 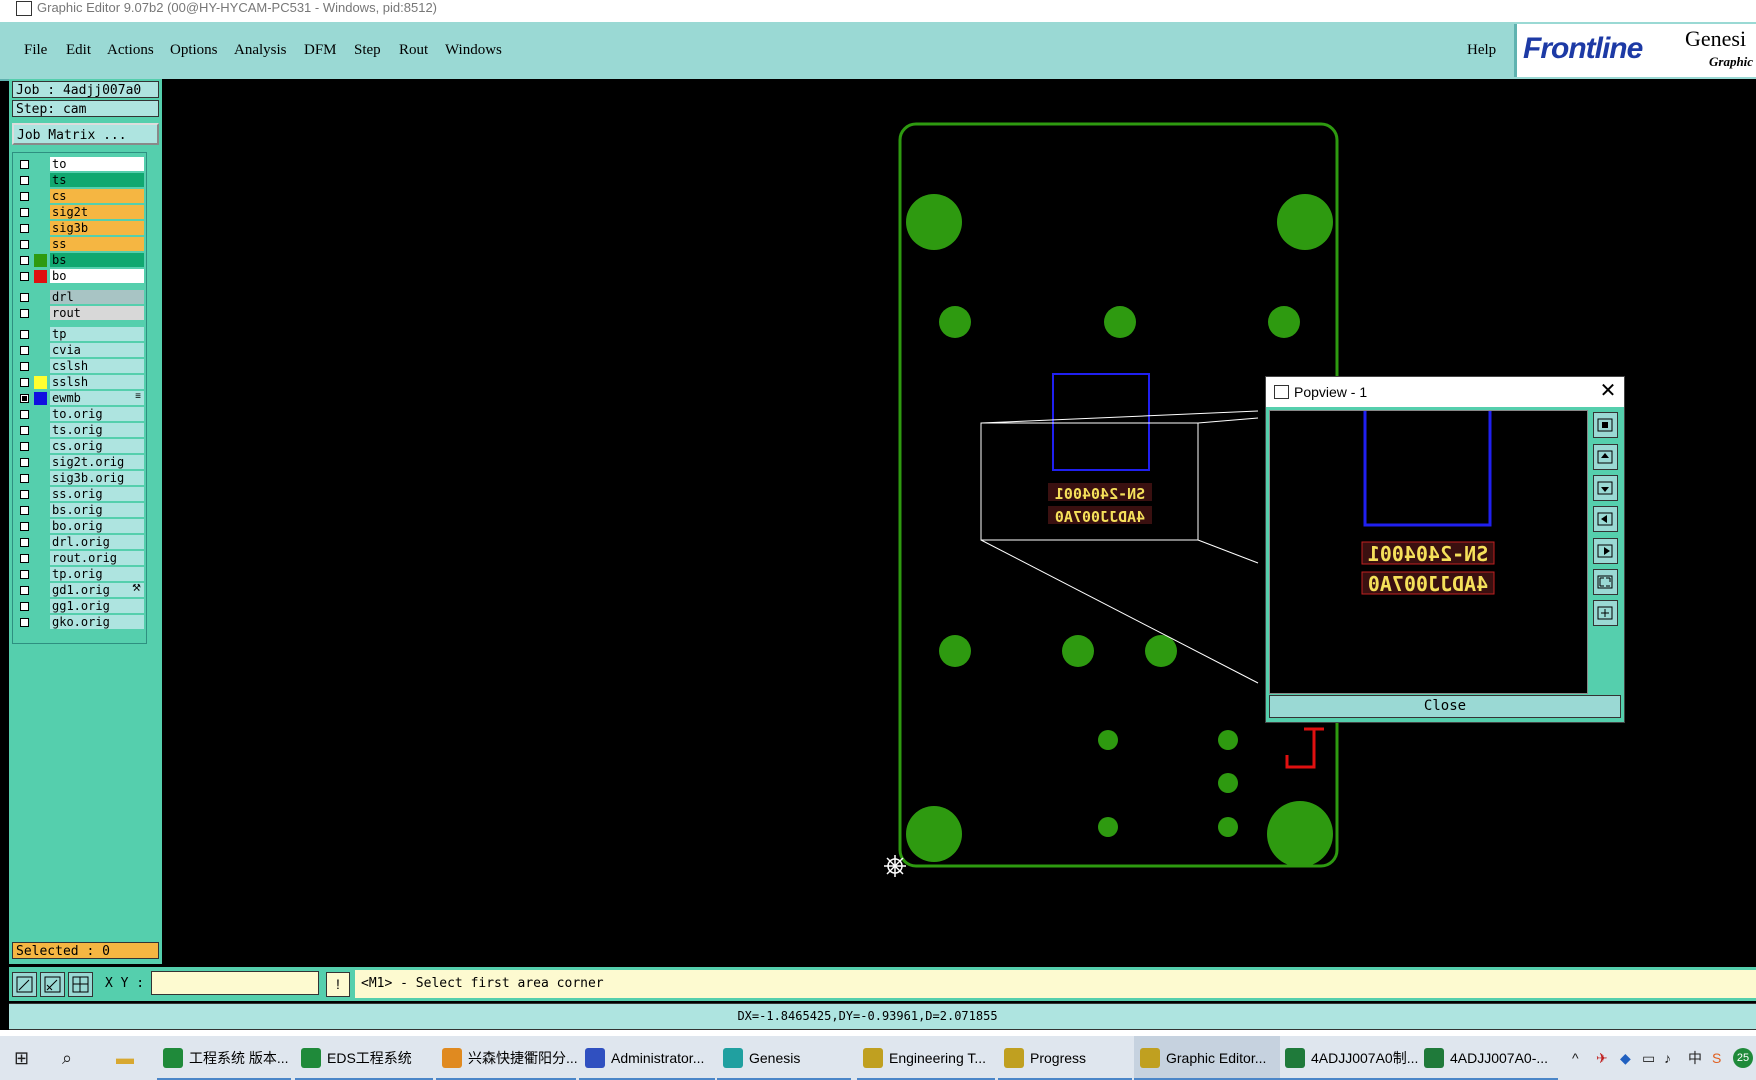 What do you see at coordinates (79, 494) in the screenshot?
I see `layer-row-ss-orig: ss.orig` at bounding box center [79, 494].